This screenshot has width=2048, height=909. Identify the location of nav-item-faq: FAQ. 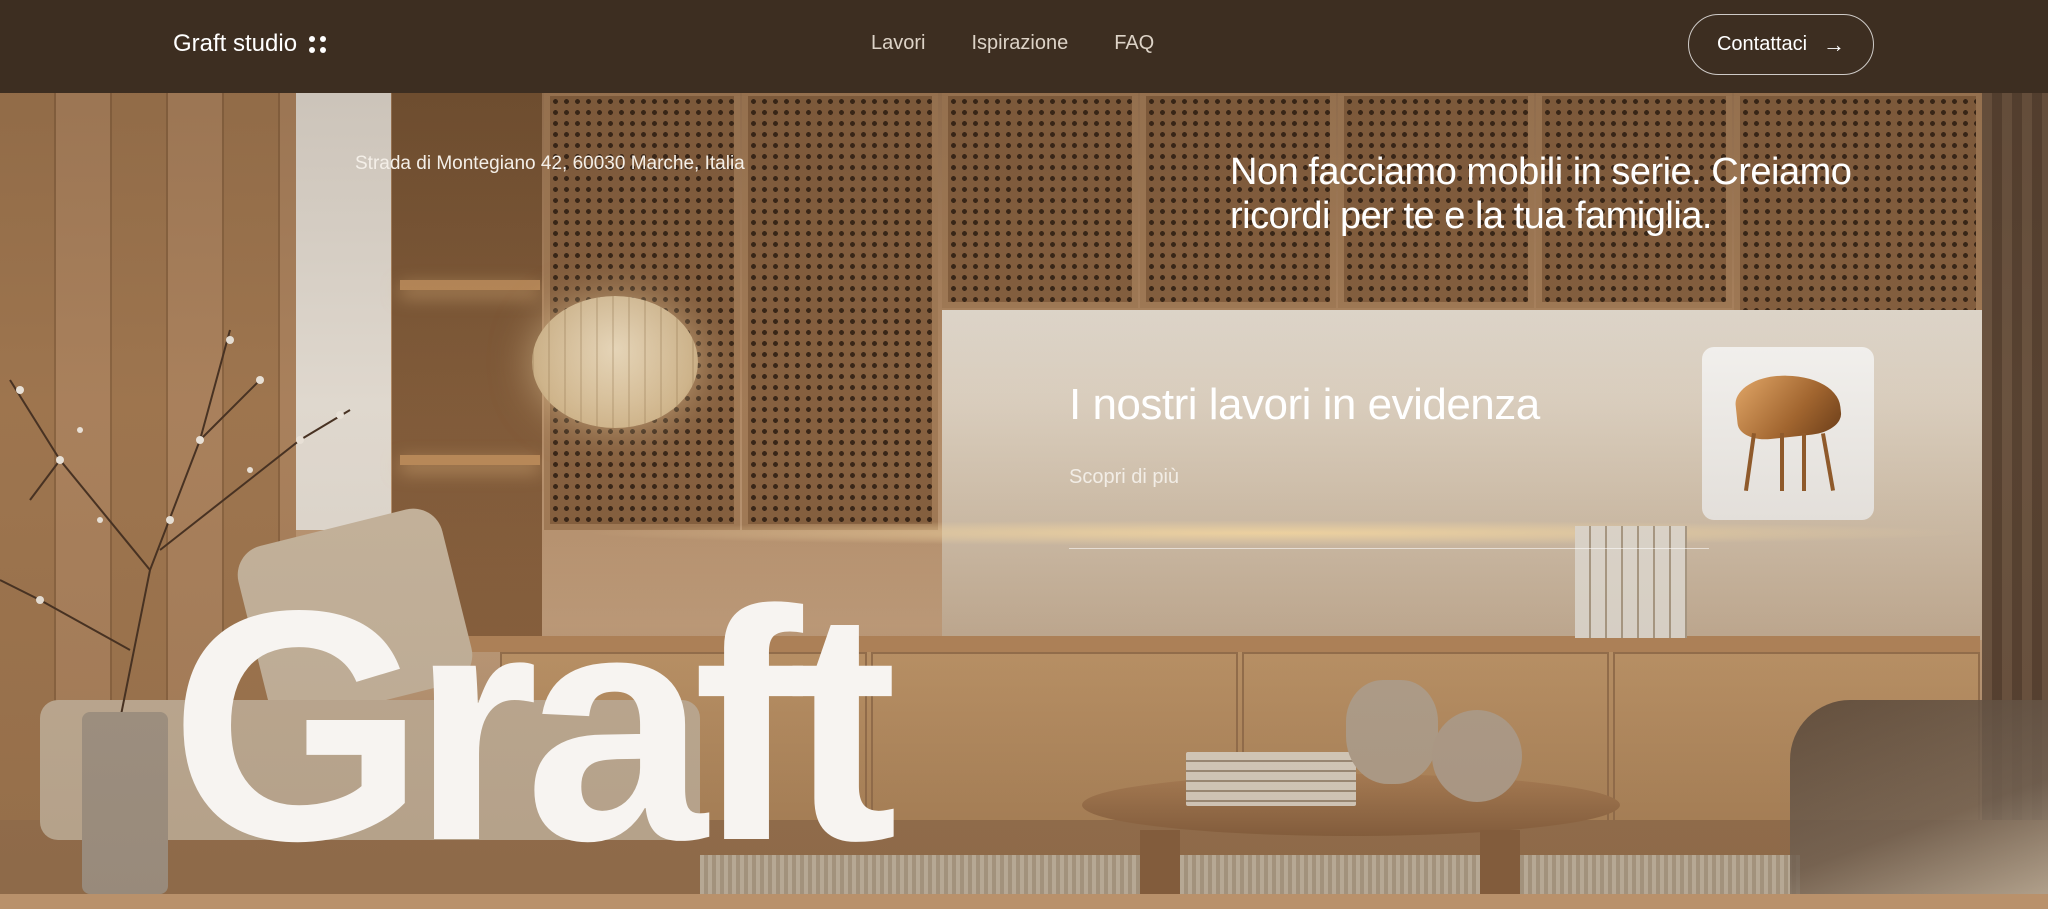
(1134, 43).